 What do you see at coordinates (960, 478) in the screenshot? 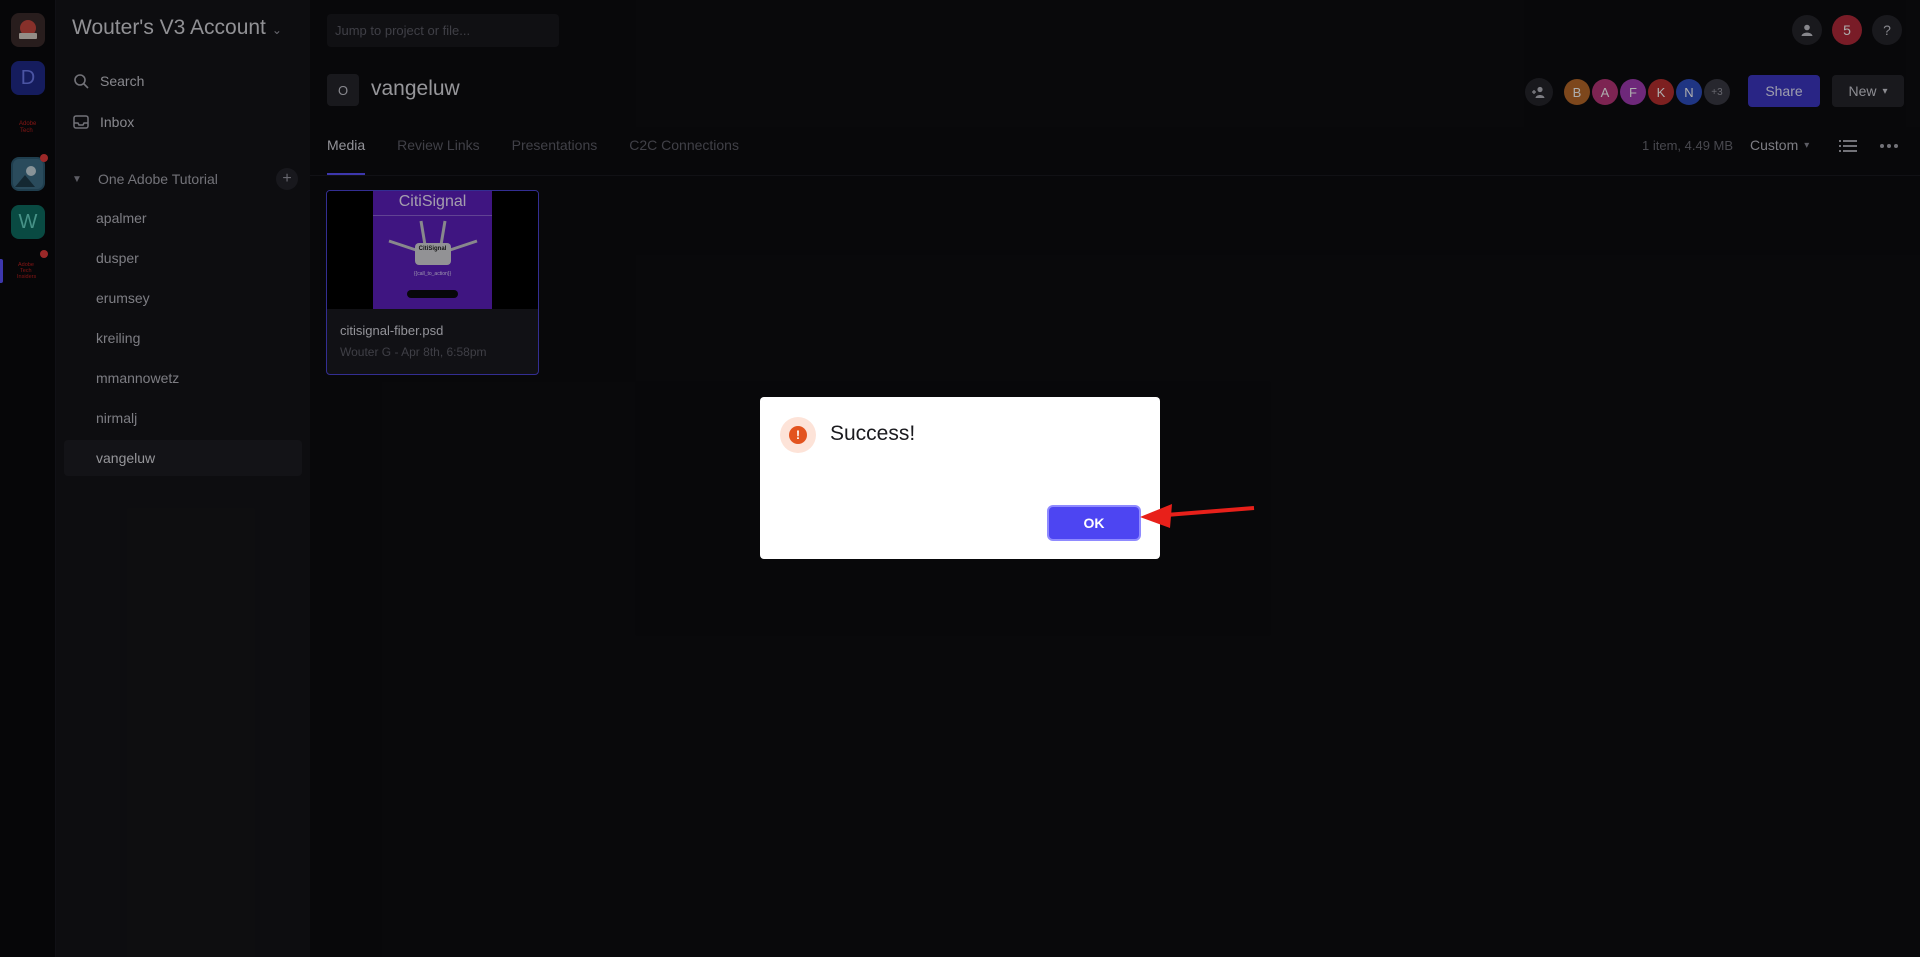
I see `success-dialog: ! Success! OK` at bounding box center [960, 478].